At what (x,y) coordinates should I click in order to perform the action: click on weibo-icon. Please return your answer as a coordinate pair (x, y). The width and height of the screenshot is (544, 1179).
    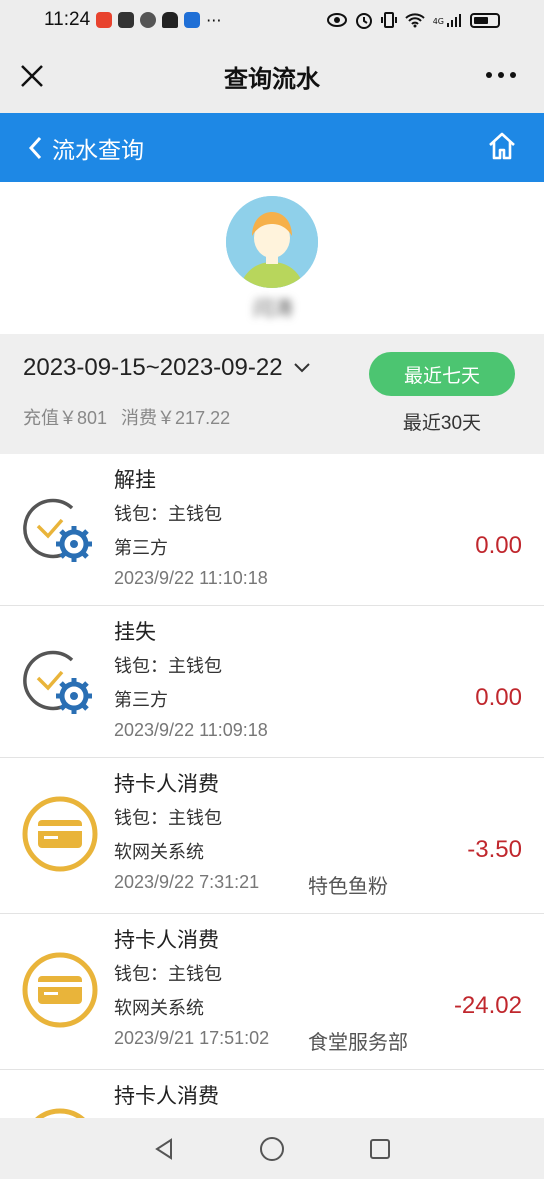
    Looking at the image, I should click on (104, 20).